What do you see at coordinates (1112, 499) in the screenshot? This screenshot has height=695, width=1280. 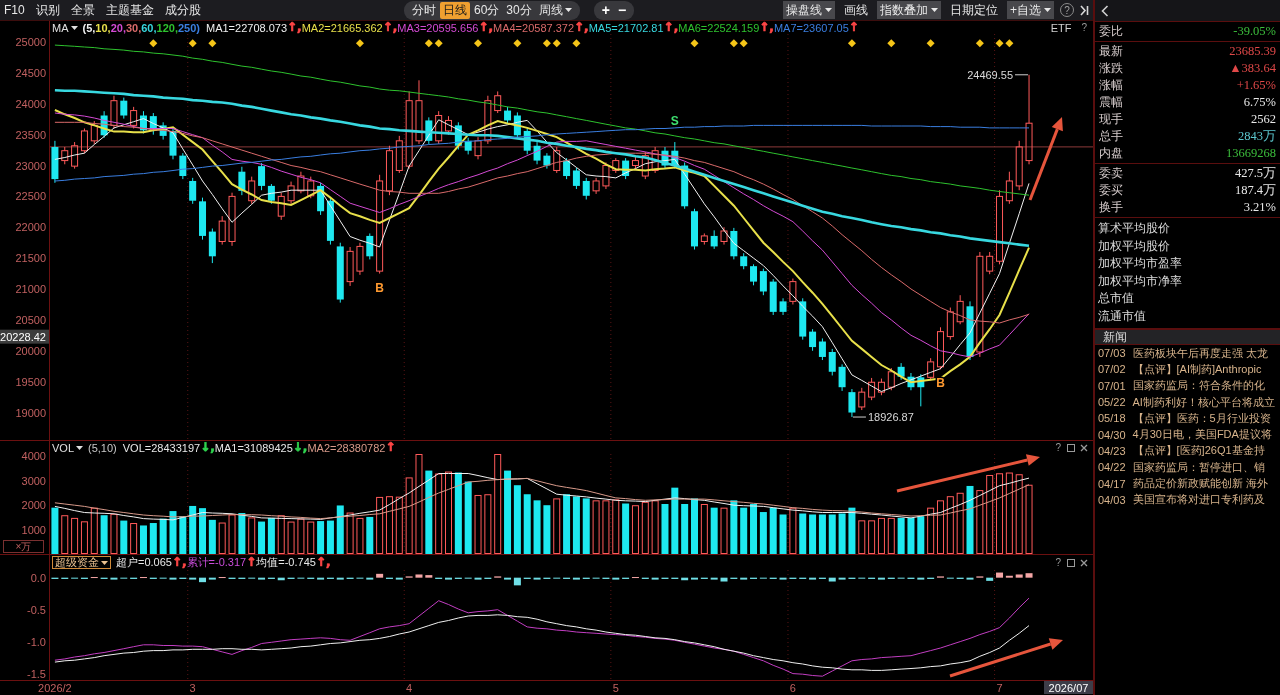 I see `news-date: 04/03` at bounding box center [1112, 499].